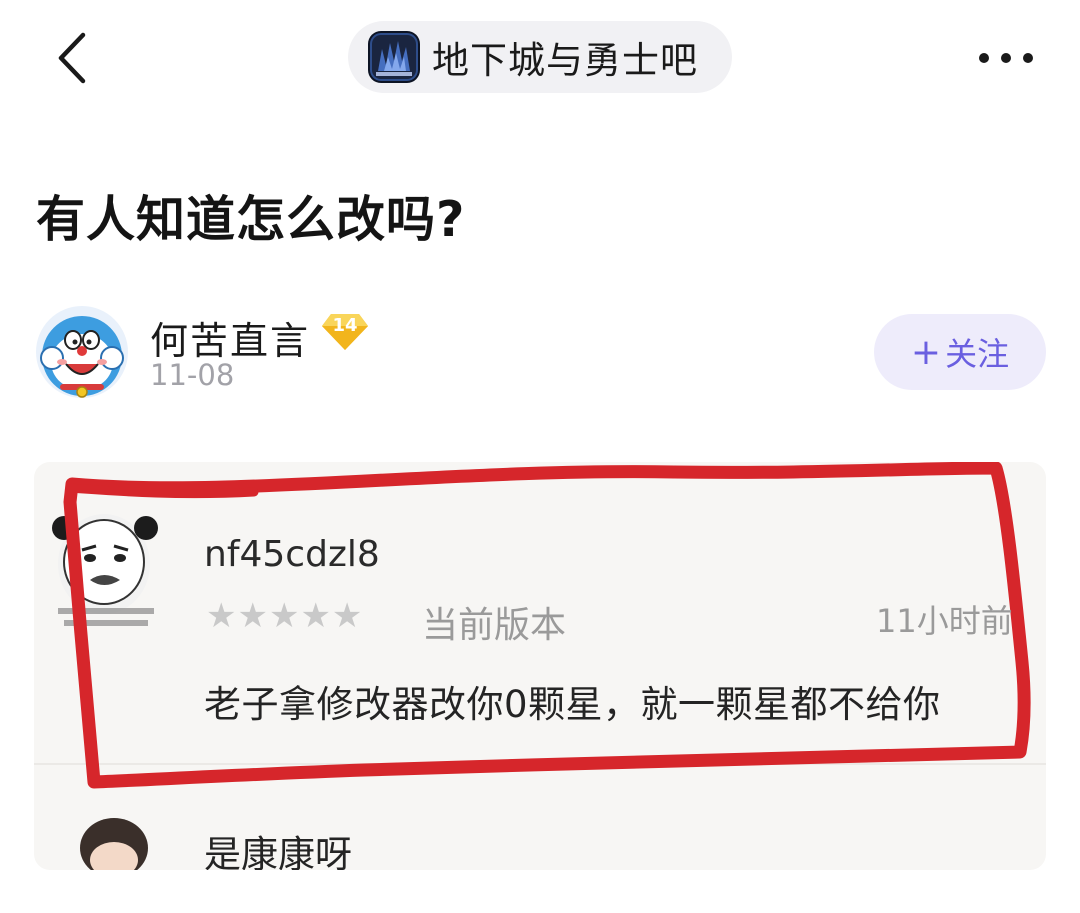  What do you see at coordinates (977, 354) in the screenshot?
I see `follow-label: 关注` at bounding box center [977, 354].